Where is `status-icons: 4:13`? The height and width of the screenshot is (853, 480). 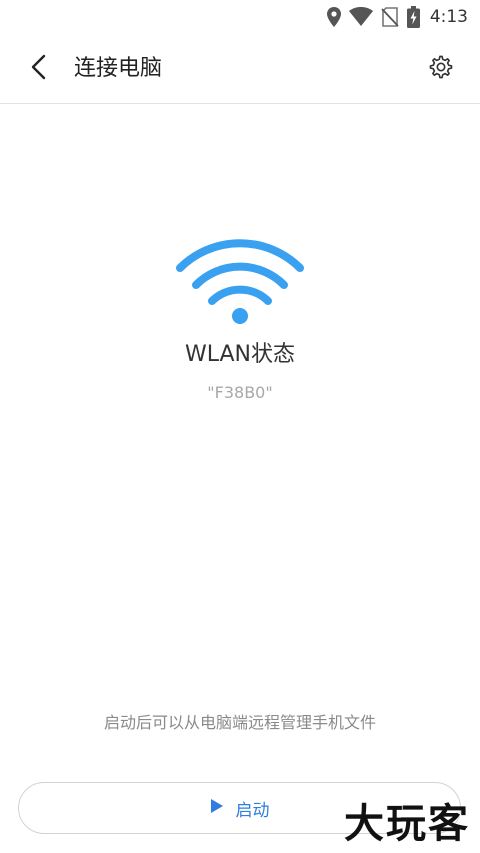
status-icons: 4:13 is located at coordinates (397, 17).